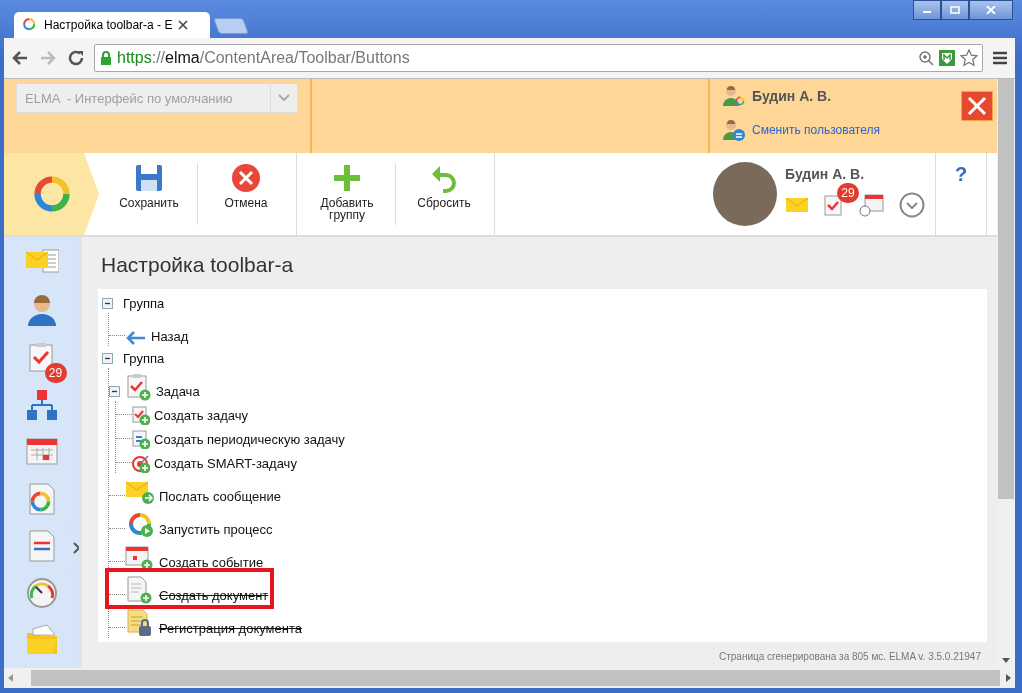 The height and width of the screenshot is (693, 1022). I want to click on tree-item: Задача, so click(177, 392).